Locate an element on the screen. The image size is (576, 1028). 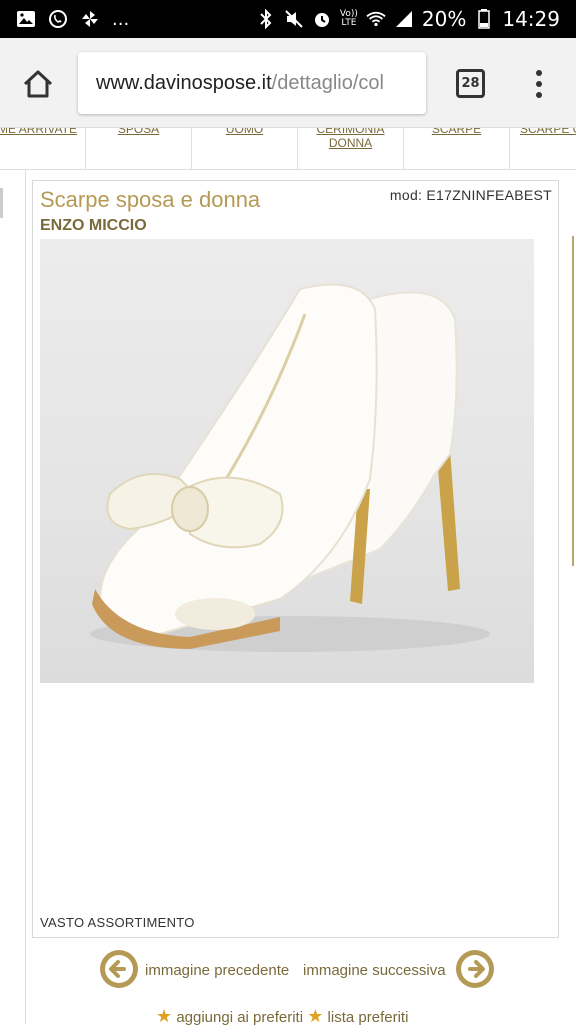
address-bar: www.davinospose.it/dettaglio/col is located at coordinates (252, 83).